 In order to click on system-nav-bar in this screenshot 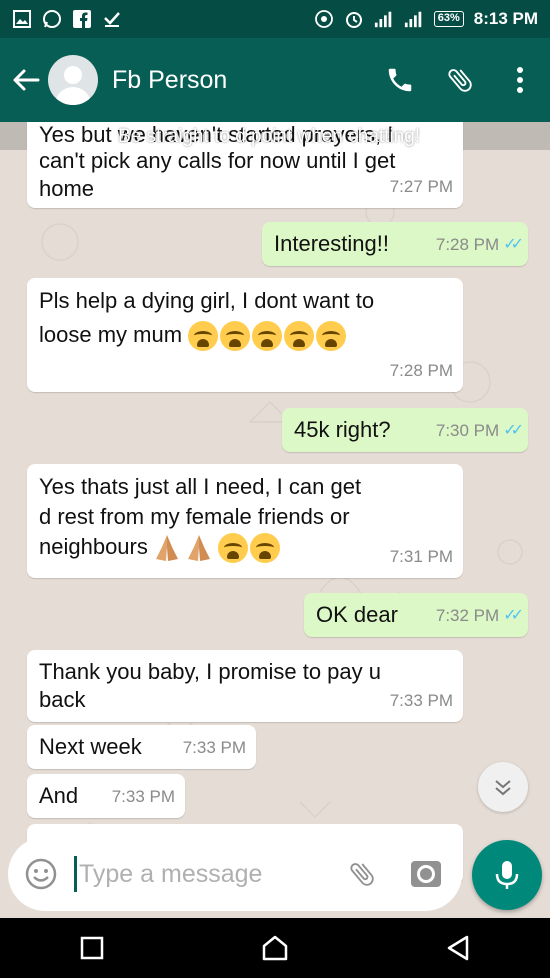, I will do `click(275, 948)`.